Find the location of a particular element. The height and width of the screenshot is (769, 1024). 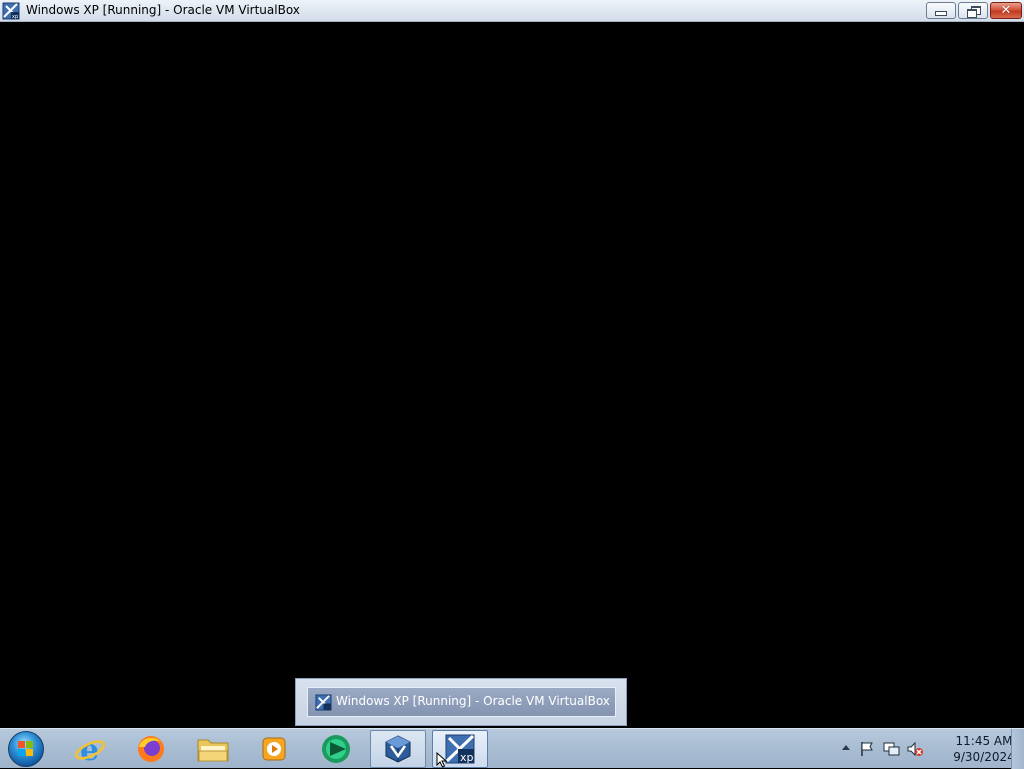

clock-date: 9/30/2024 is located at coordinates (984, 757).